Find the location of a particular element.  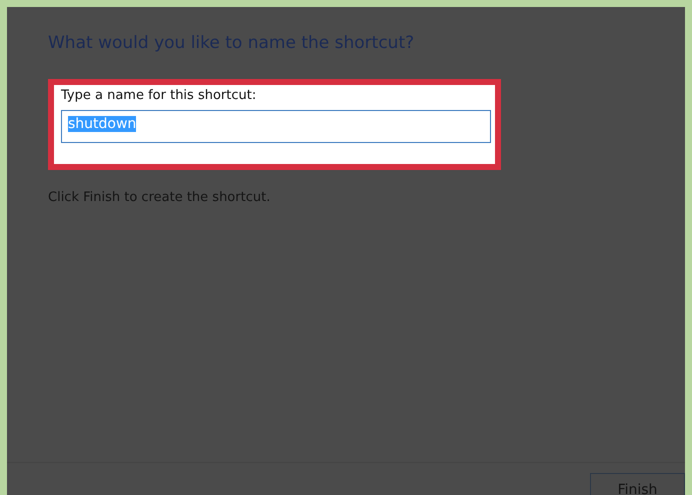

instruction-text: Click Finish to create the shortcut. is located at coordinates (160, 197).